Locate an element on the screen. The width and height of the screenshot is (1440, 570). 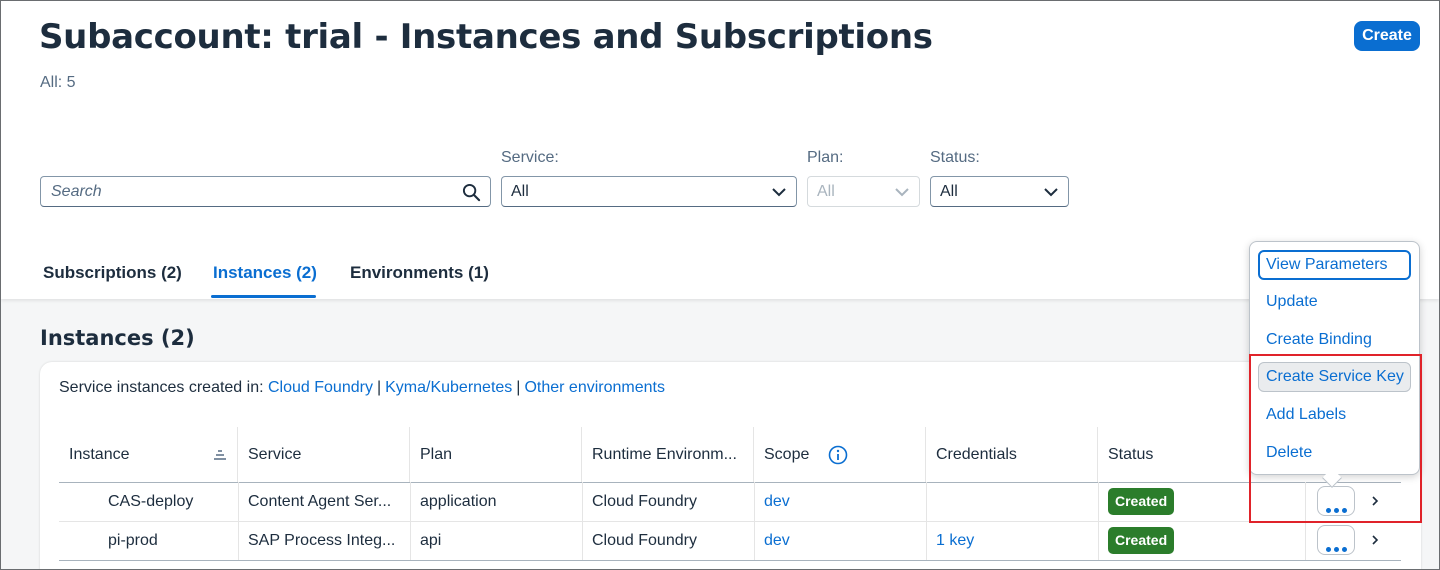
tab-instances: Instances (2) is located at coordinates (265, 273).